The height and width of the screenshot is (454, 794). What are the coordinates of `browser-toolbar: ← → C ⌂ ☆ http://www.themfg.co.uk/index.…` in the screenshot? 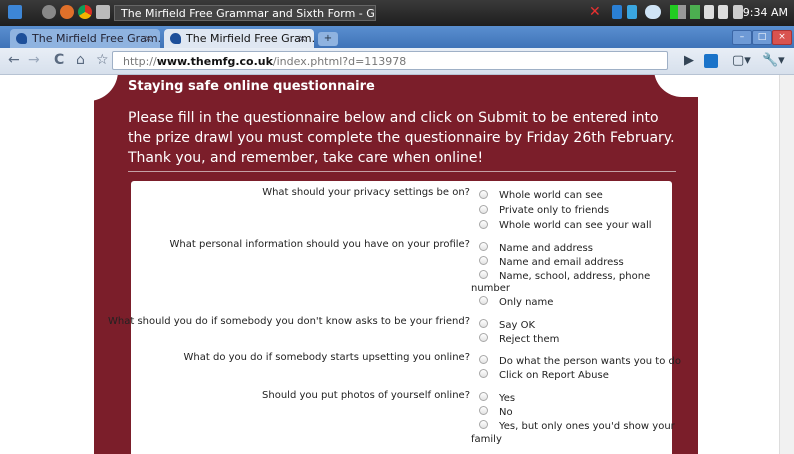 It's located at (397, 61).